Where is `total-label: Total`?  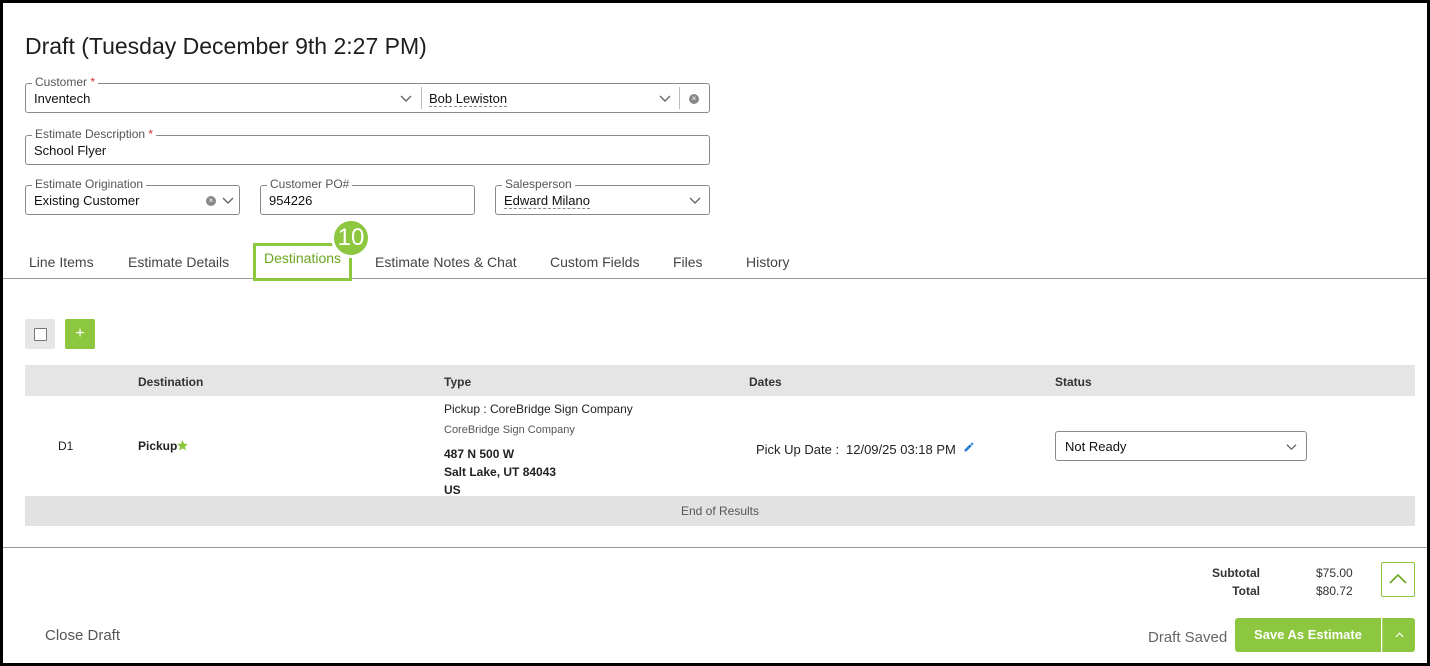
total-label: Total is located at coordinates (1246, 591).